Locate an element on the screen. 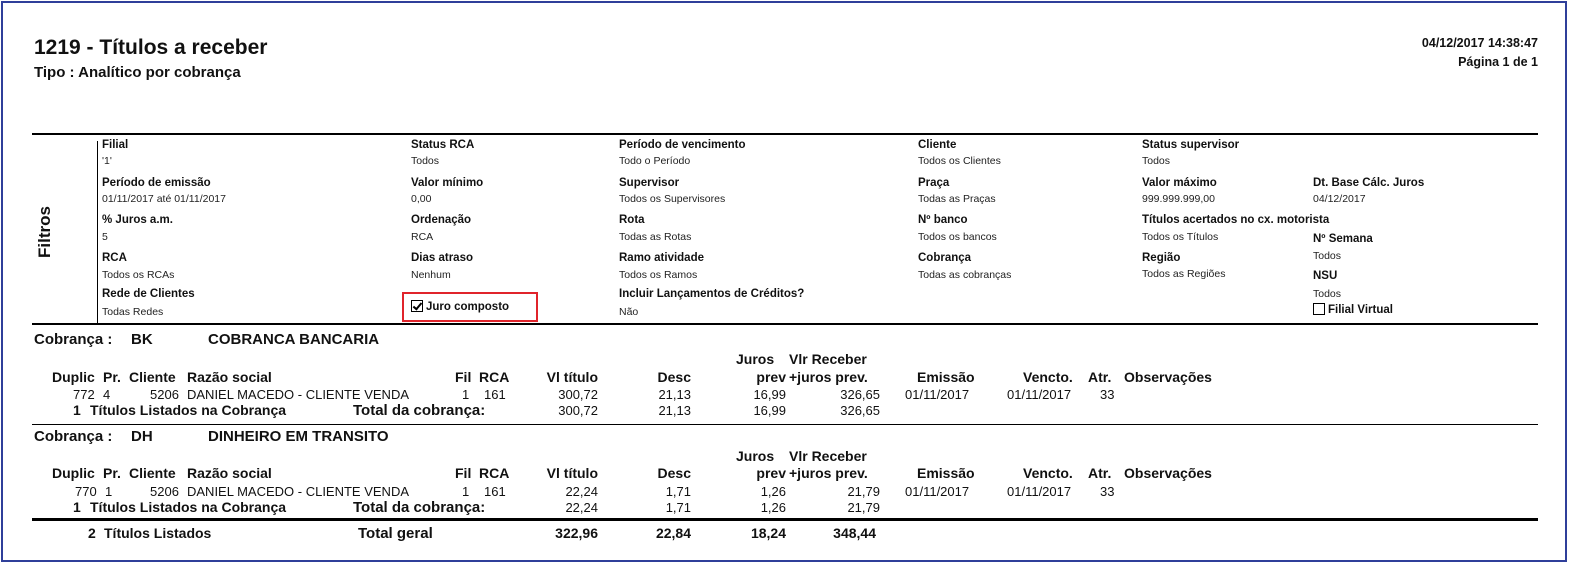 The height and width of the screenshot is (566, 1572). filial-virtual-label: Filial Virtual is located at coordinates (1360, 310).